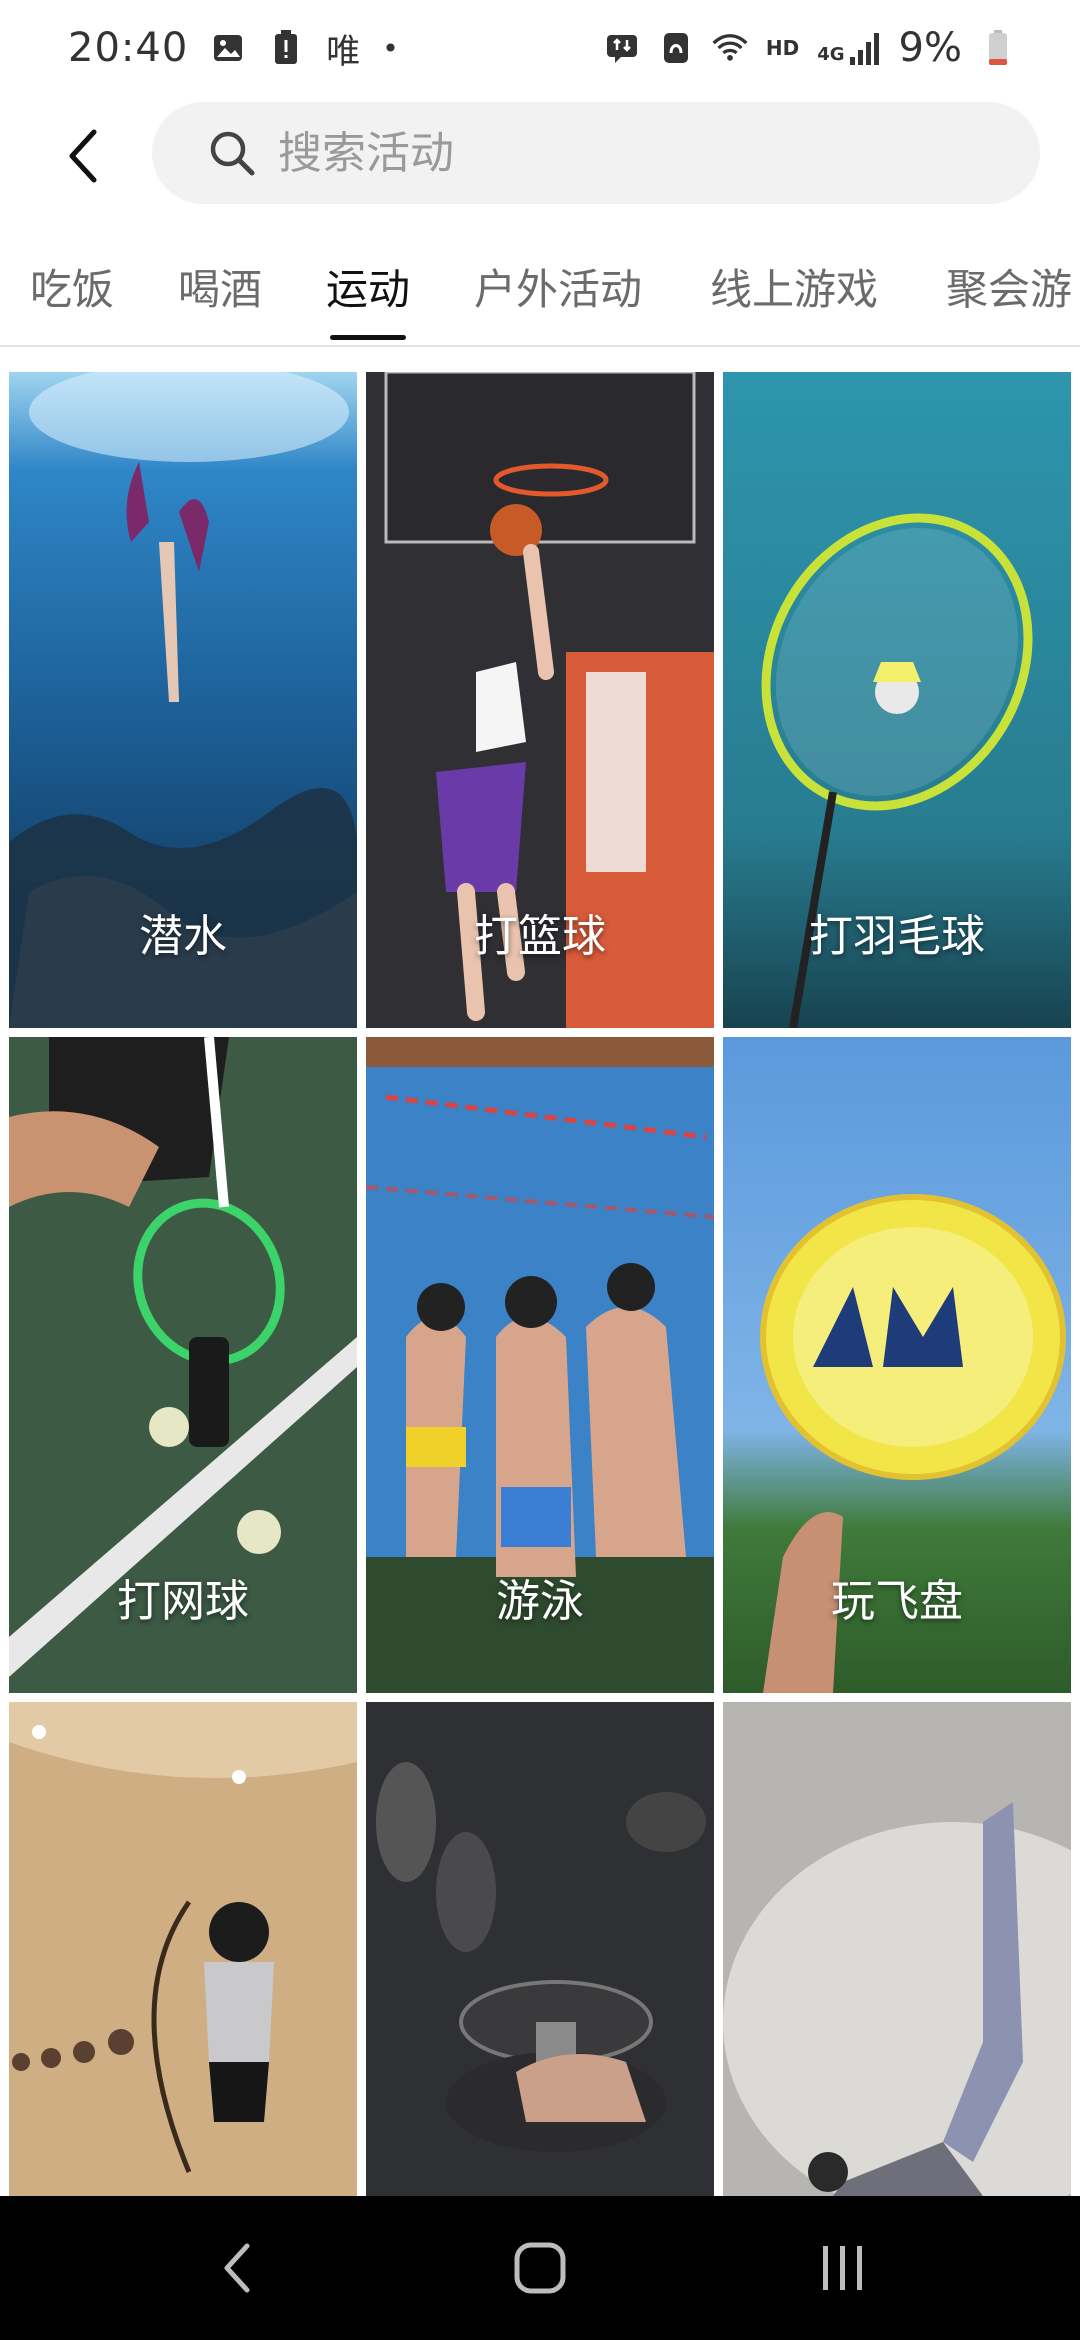 The height and width of the screenshot is (2340, 1080). I want to click on tab-chifan: 吃饭, so click(72, 298).